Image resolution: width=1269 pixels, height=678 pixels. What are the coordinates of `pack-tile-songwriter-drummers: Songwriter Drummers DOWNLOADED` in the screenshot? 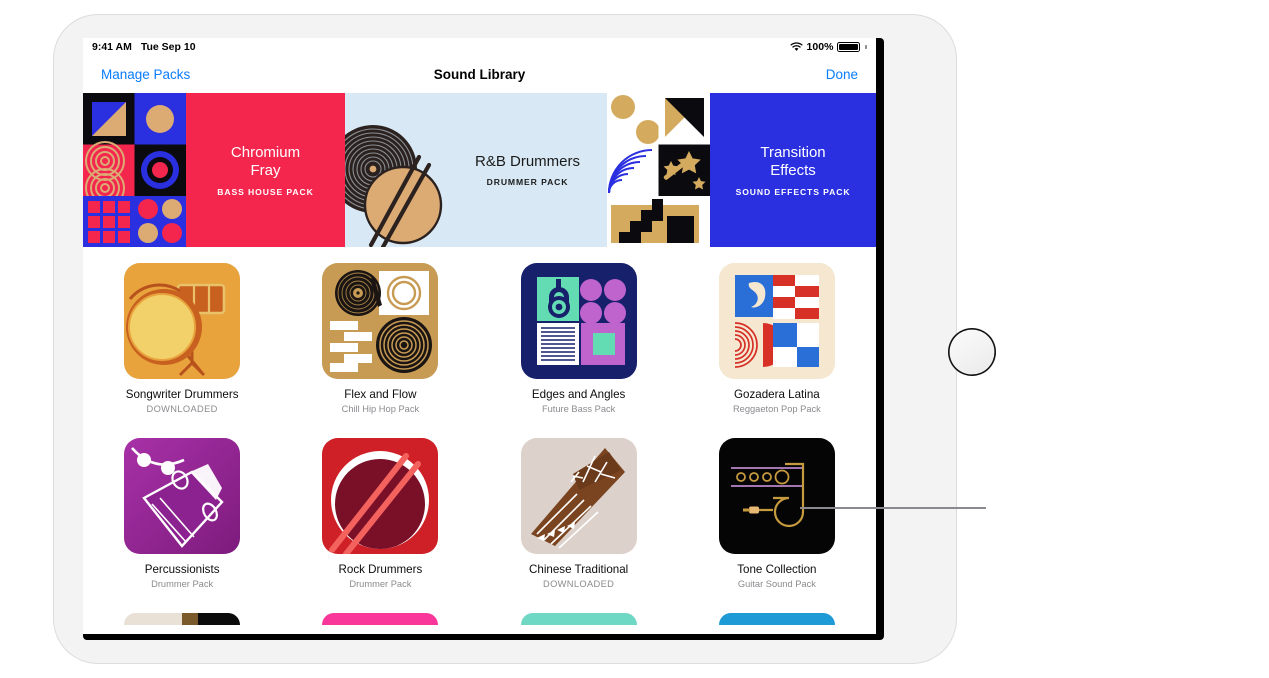 It's located at (182, 338).